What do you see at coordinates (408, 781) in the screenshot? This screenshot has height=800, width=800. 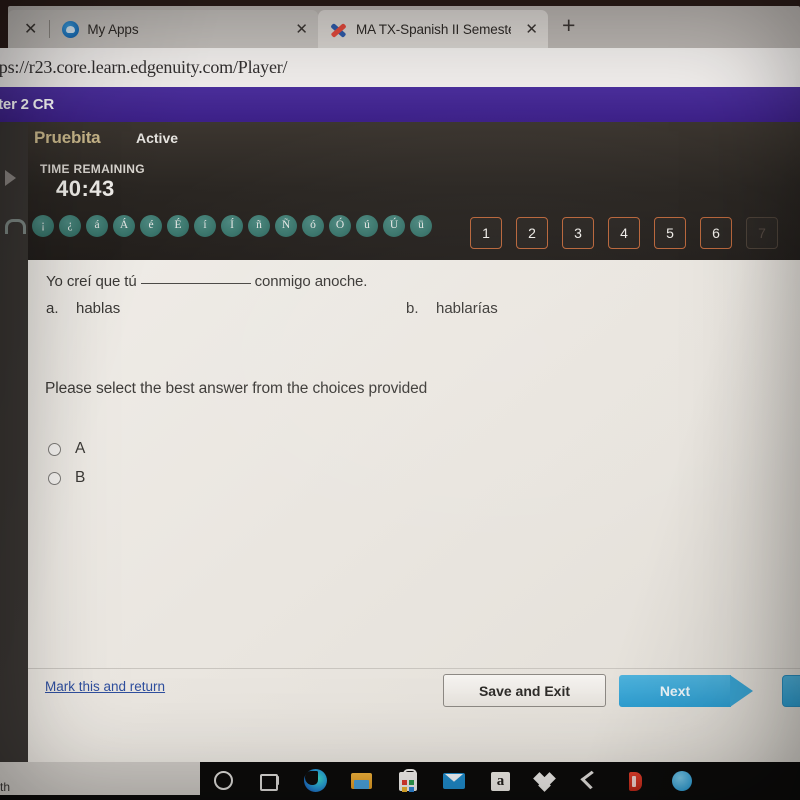 I see `microsoft-store-icon` at bounding box center [408, 781].